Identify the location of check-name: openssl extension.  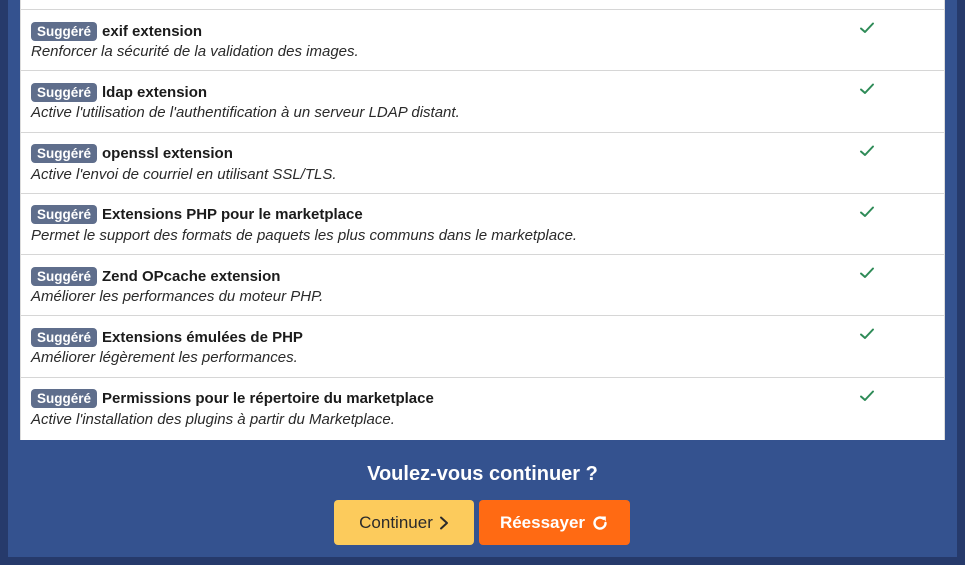
(167, 154).